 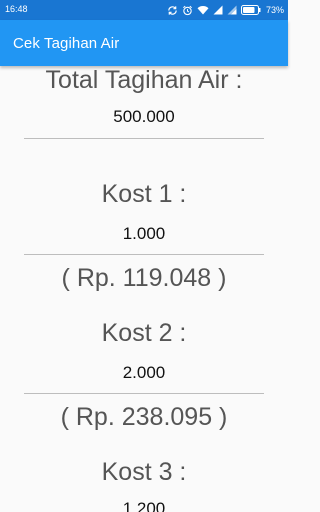 What do you see at coordinates (274, 10) in the screenshot?
I see `battery-percent: 73%` at bounding box center [274, 10].